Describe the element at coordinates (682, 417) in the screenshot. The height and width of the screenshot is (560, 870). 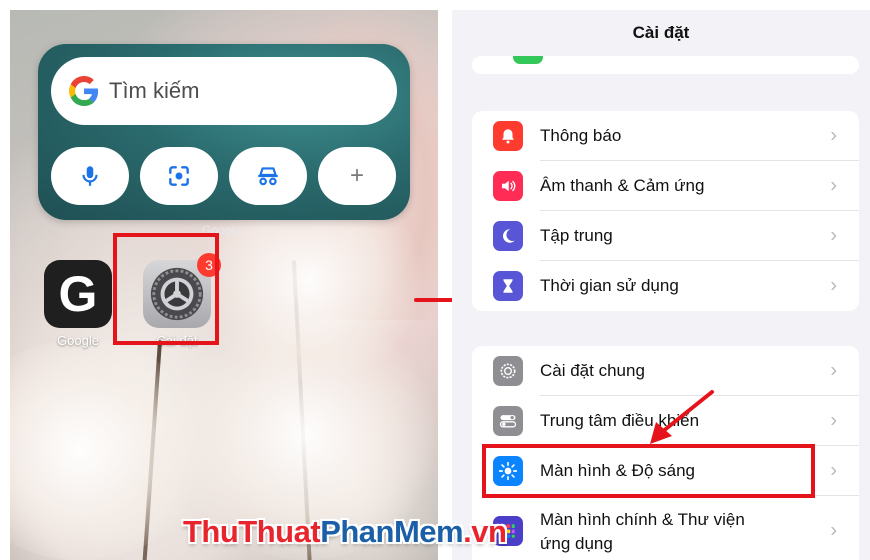
I see `arrow-diagonal-icon` at that location.